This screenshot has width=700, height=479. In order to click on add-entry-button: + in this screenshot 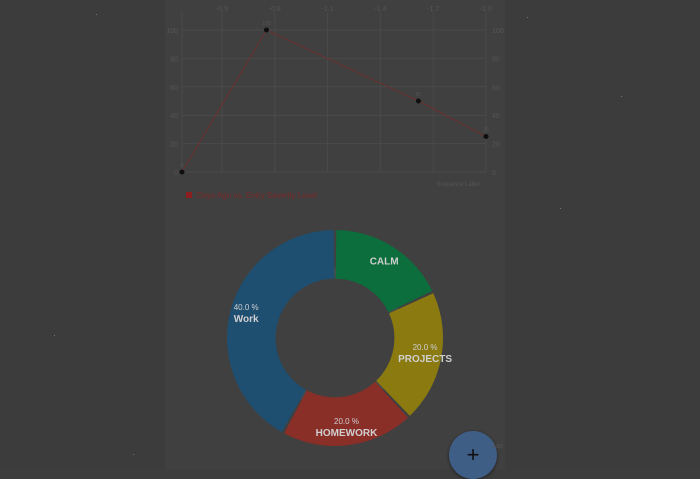, I will do `click(473, 455)`.